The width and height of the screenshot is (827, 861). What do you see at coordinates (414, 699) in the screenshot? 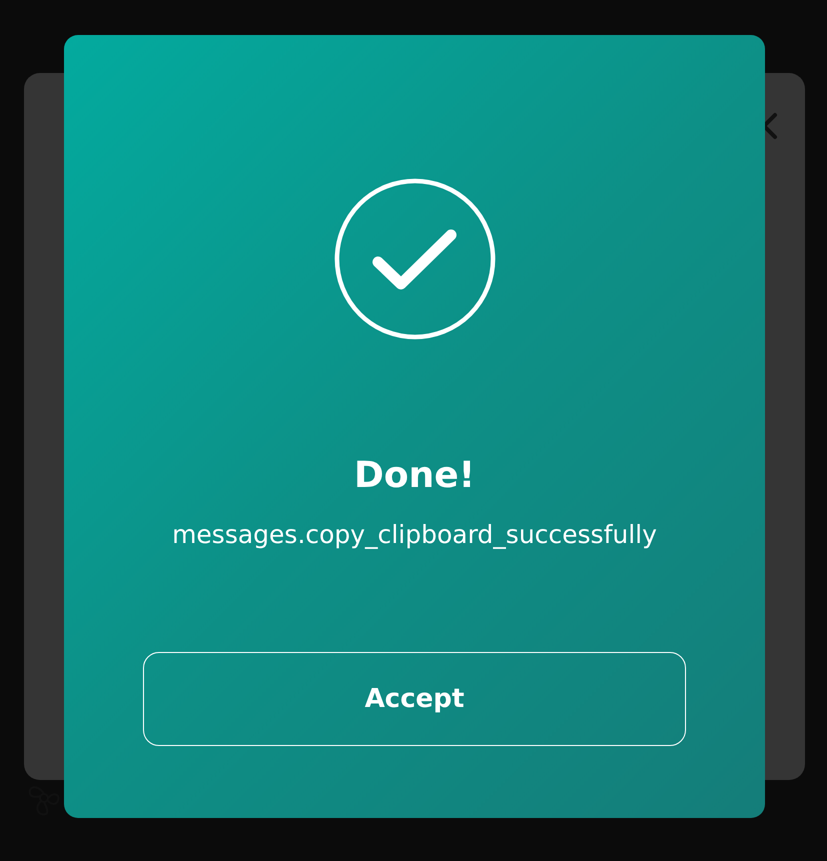
I see `accept-button: Accept` at bounding box center [414, 699].